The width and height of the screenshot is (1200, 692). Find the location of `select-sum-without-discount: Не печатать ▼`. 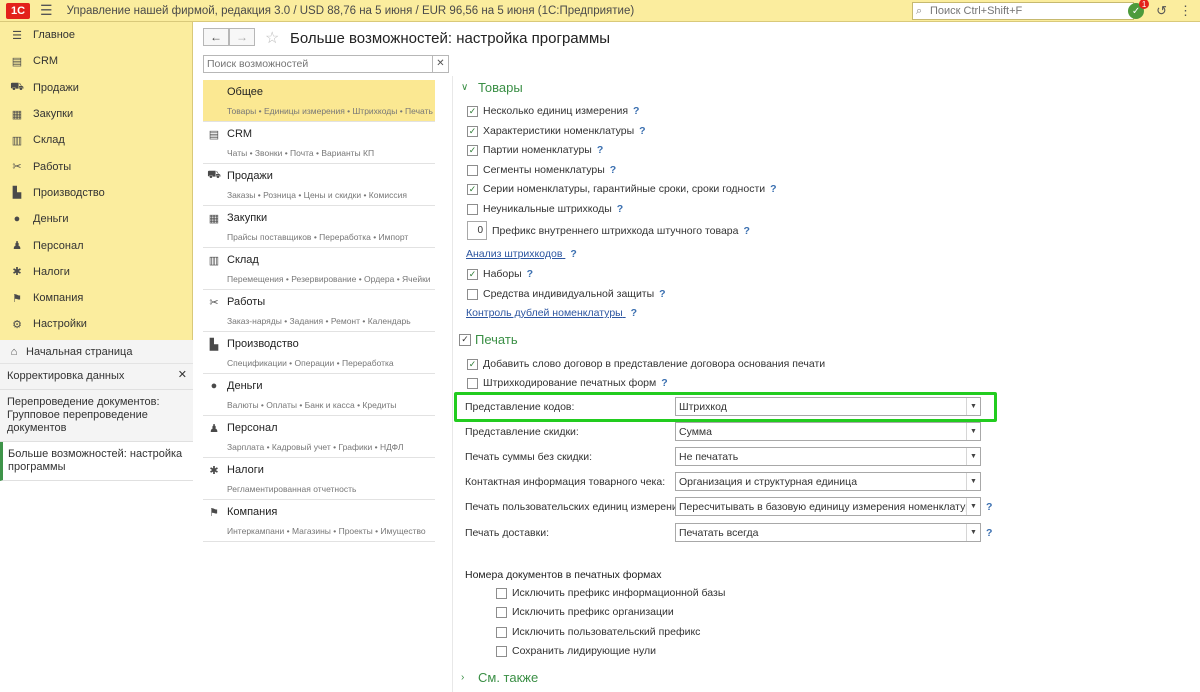

select-sum-without-discount: Не печатать ▼ is located at coordinates (828, 456).